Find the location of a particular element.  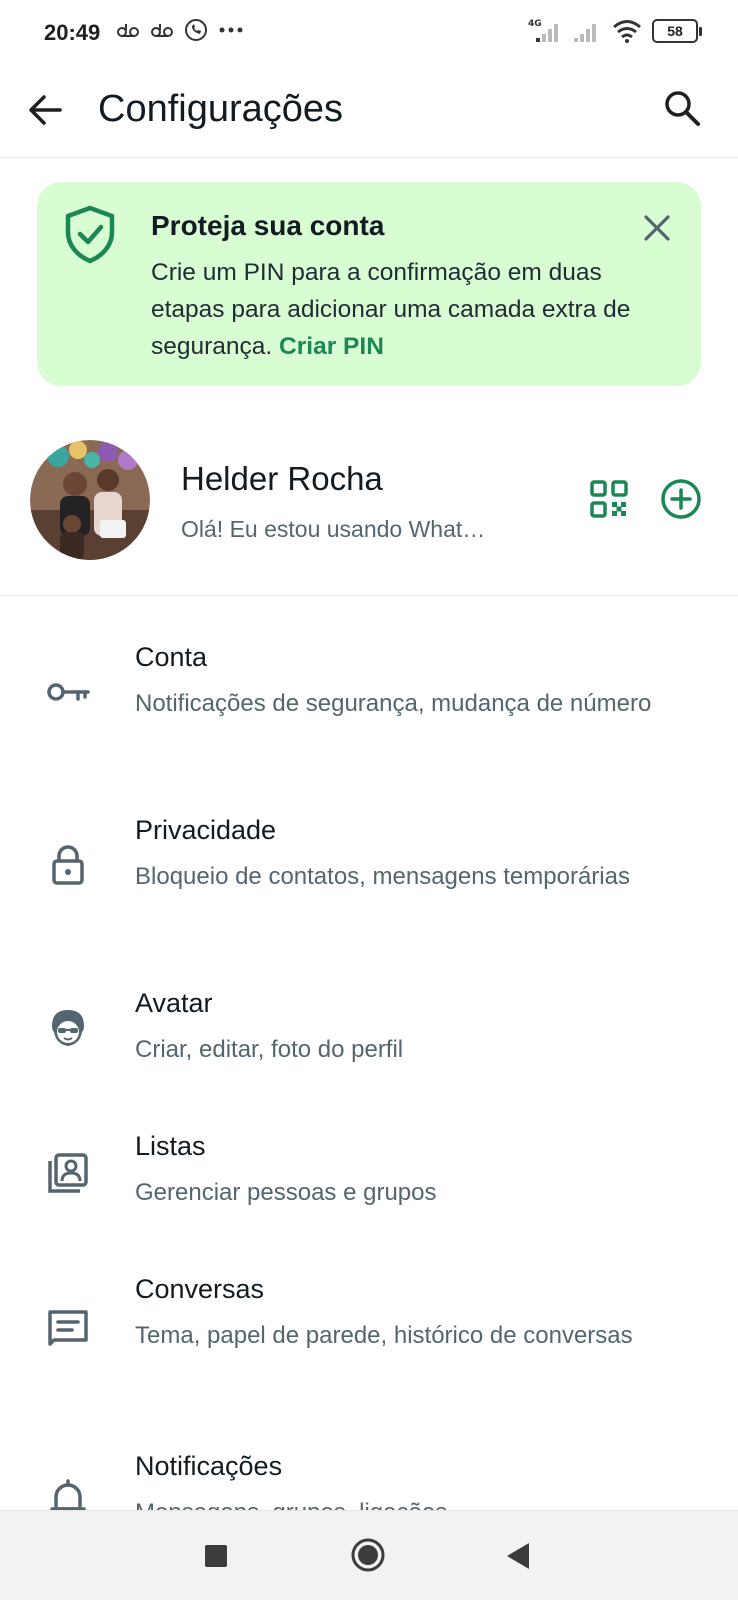

create-pin-link: Criar PIN is located at coordinates (331, 346).